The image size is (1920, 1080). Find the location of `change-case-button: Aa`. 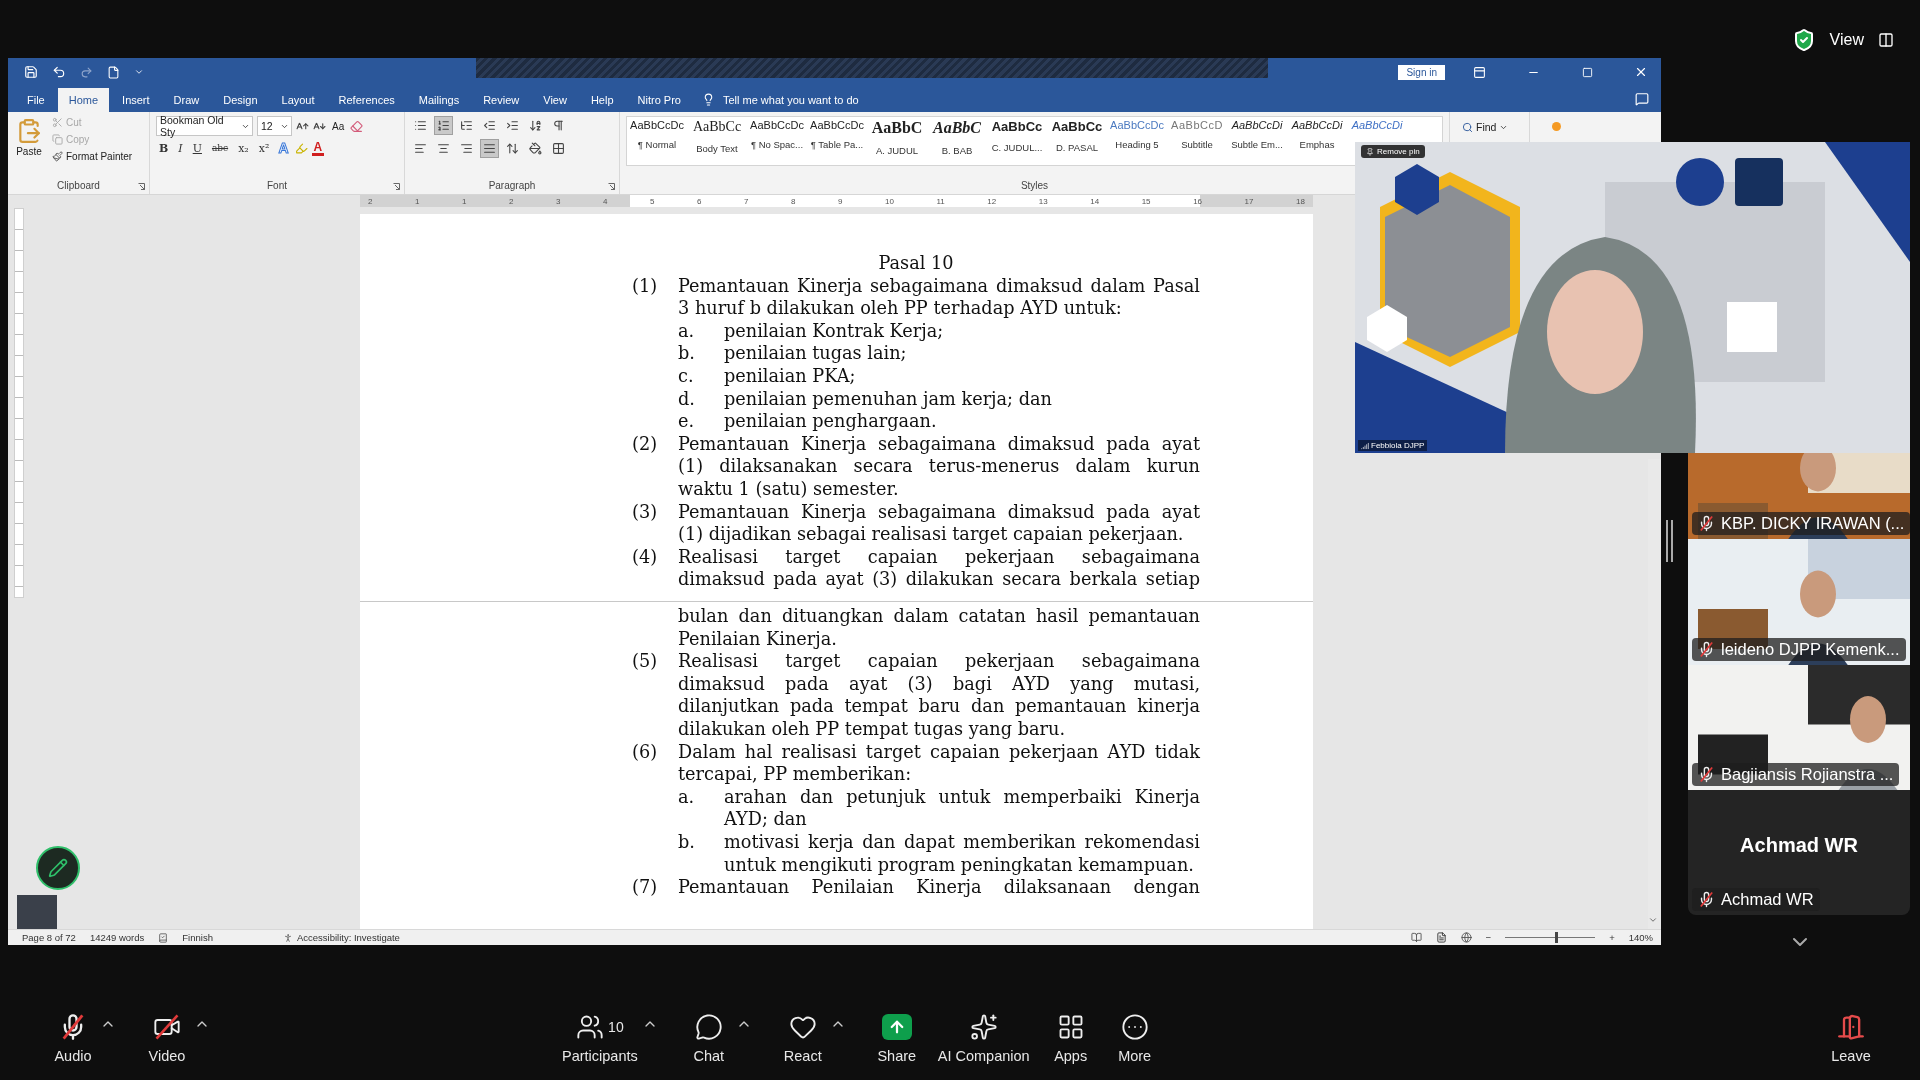

change-case-button: Aa is located at coordinates (338, 126).